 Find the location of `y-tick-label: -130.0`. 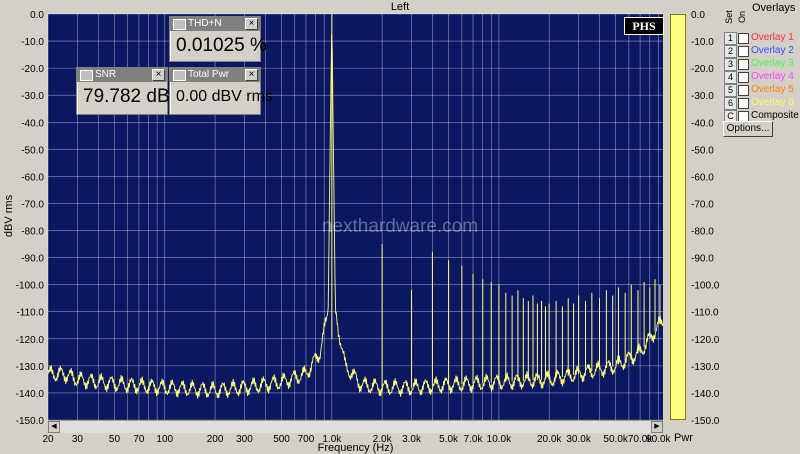

y-tick-label: -130.0 is located at coordinates (30, 367).